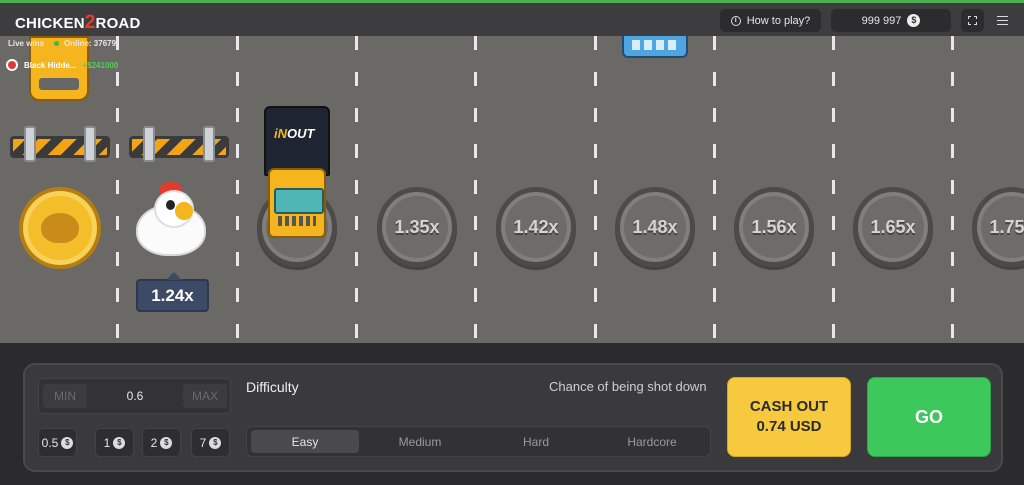 The image size is (1024, 485). I want to click on blue-bus, so click(655, 46).